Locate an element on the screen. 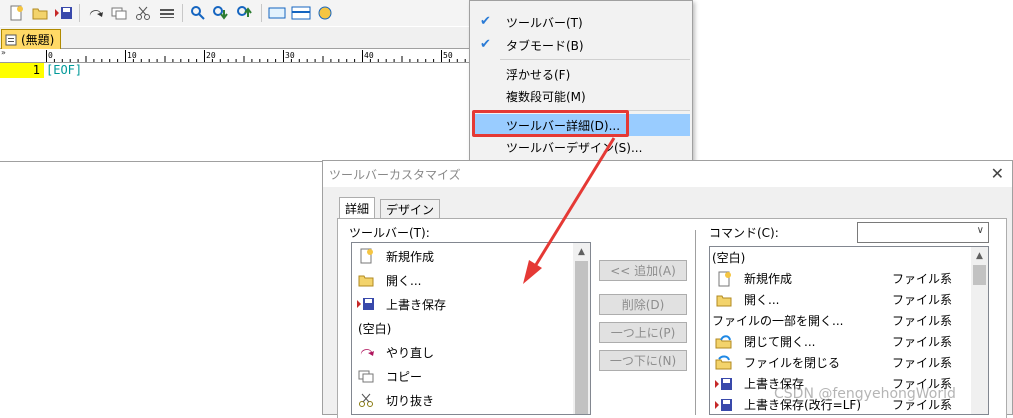  ruler-label: 30 is located at coordinates (290, 55).